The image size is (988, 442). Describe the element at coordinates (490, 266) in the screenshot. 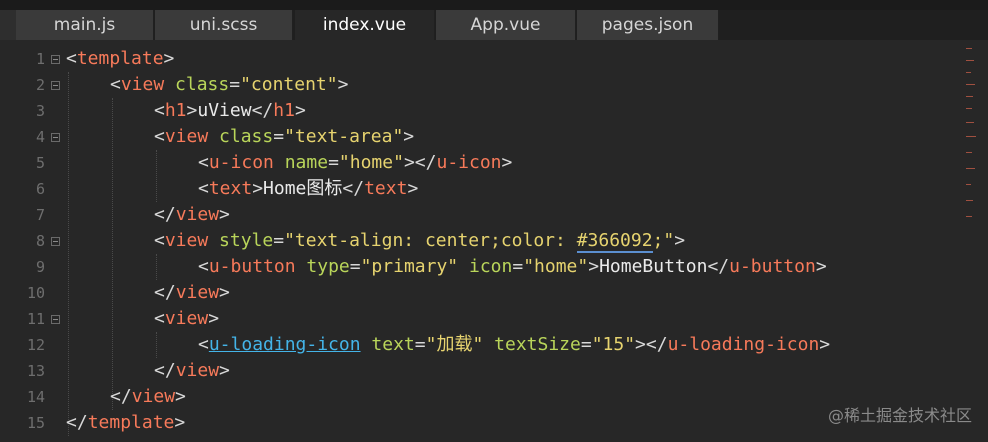

I see `token: icon` at that location.